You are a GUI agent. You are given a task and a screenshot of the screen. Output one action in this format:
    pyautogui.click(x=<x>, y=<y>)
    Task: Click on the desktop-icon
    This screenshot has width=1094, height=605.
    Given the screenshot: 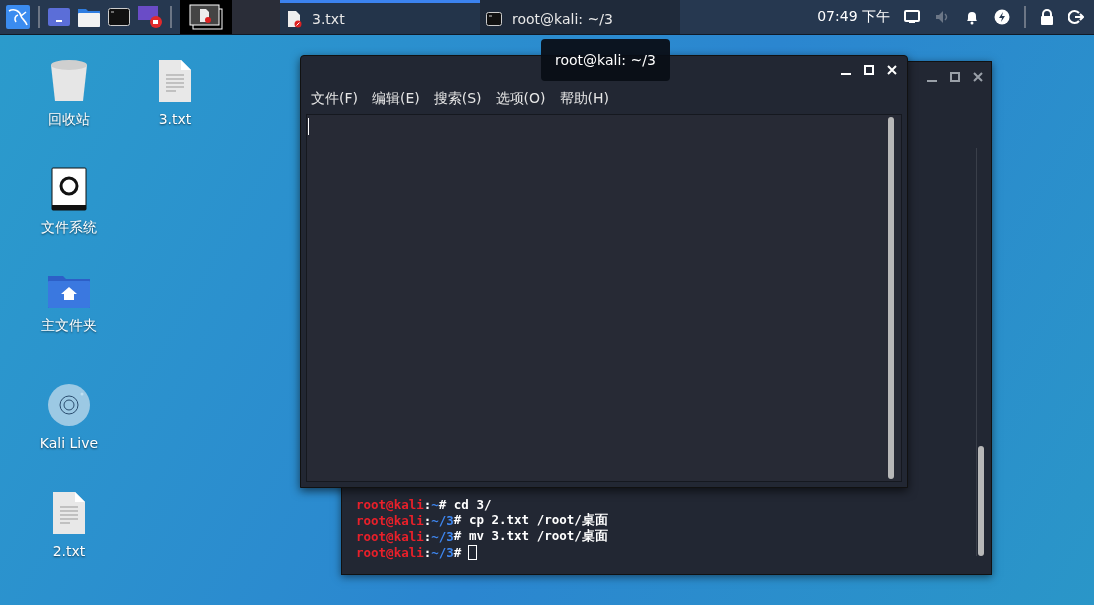 What is the action you would take?
    pyautogui.click(x=59, y=17)
    